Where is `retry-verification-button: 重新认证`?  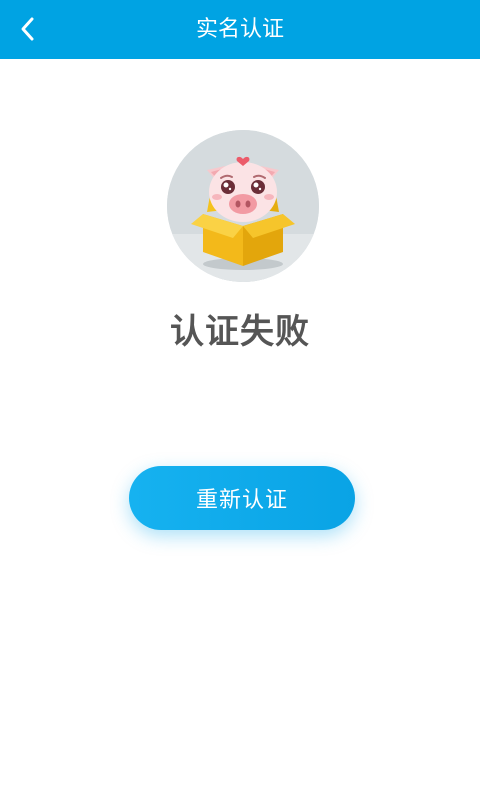
retry-verification-button: 重新认证 is located at coordinates (242, 498).